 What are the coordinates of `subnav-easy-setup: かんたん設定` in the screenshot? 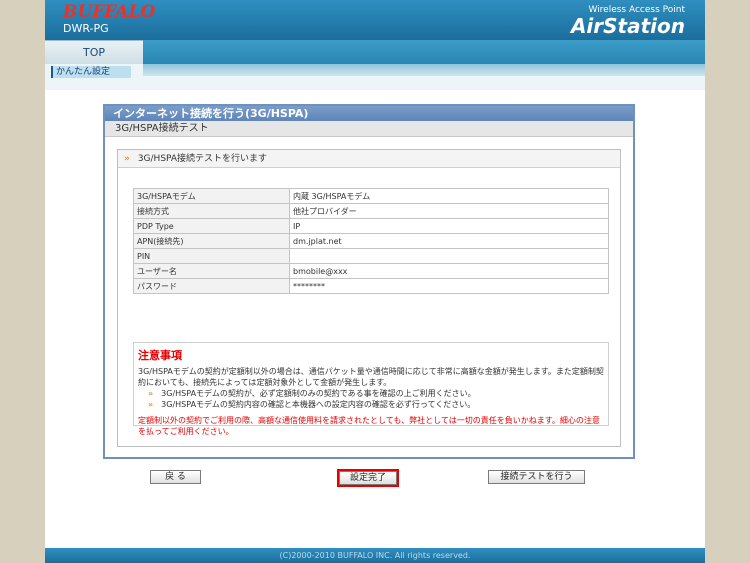 It's located at (91, 72).